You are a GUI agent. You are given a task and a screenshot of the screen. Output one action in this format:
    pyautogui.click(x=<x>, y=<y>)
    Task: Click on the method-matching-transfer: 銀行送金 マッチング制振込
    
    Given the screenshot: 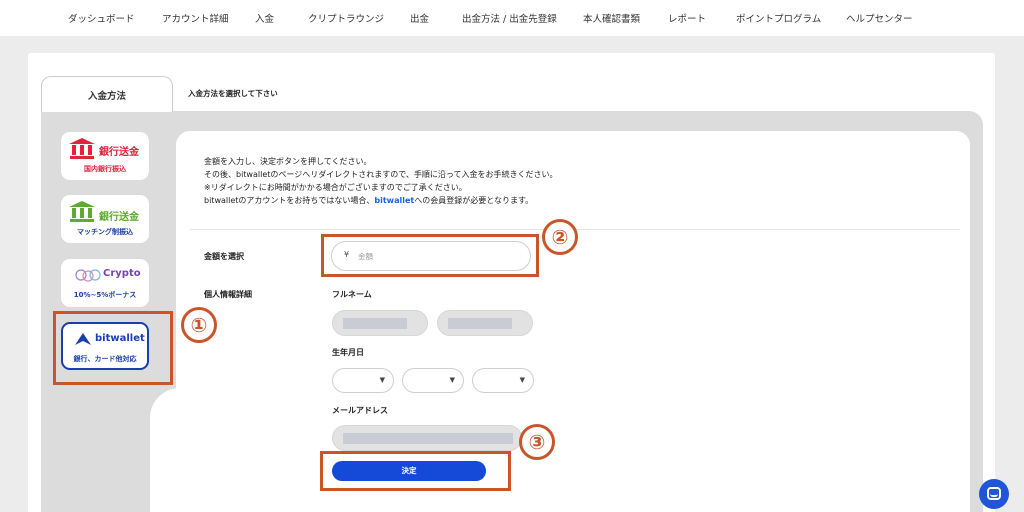 What is the action you would take?
    pyautogui.click(x=105, y=219)
    